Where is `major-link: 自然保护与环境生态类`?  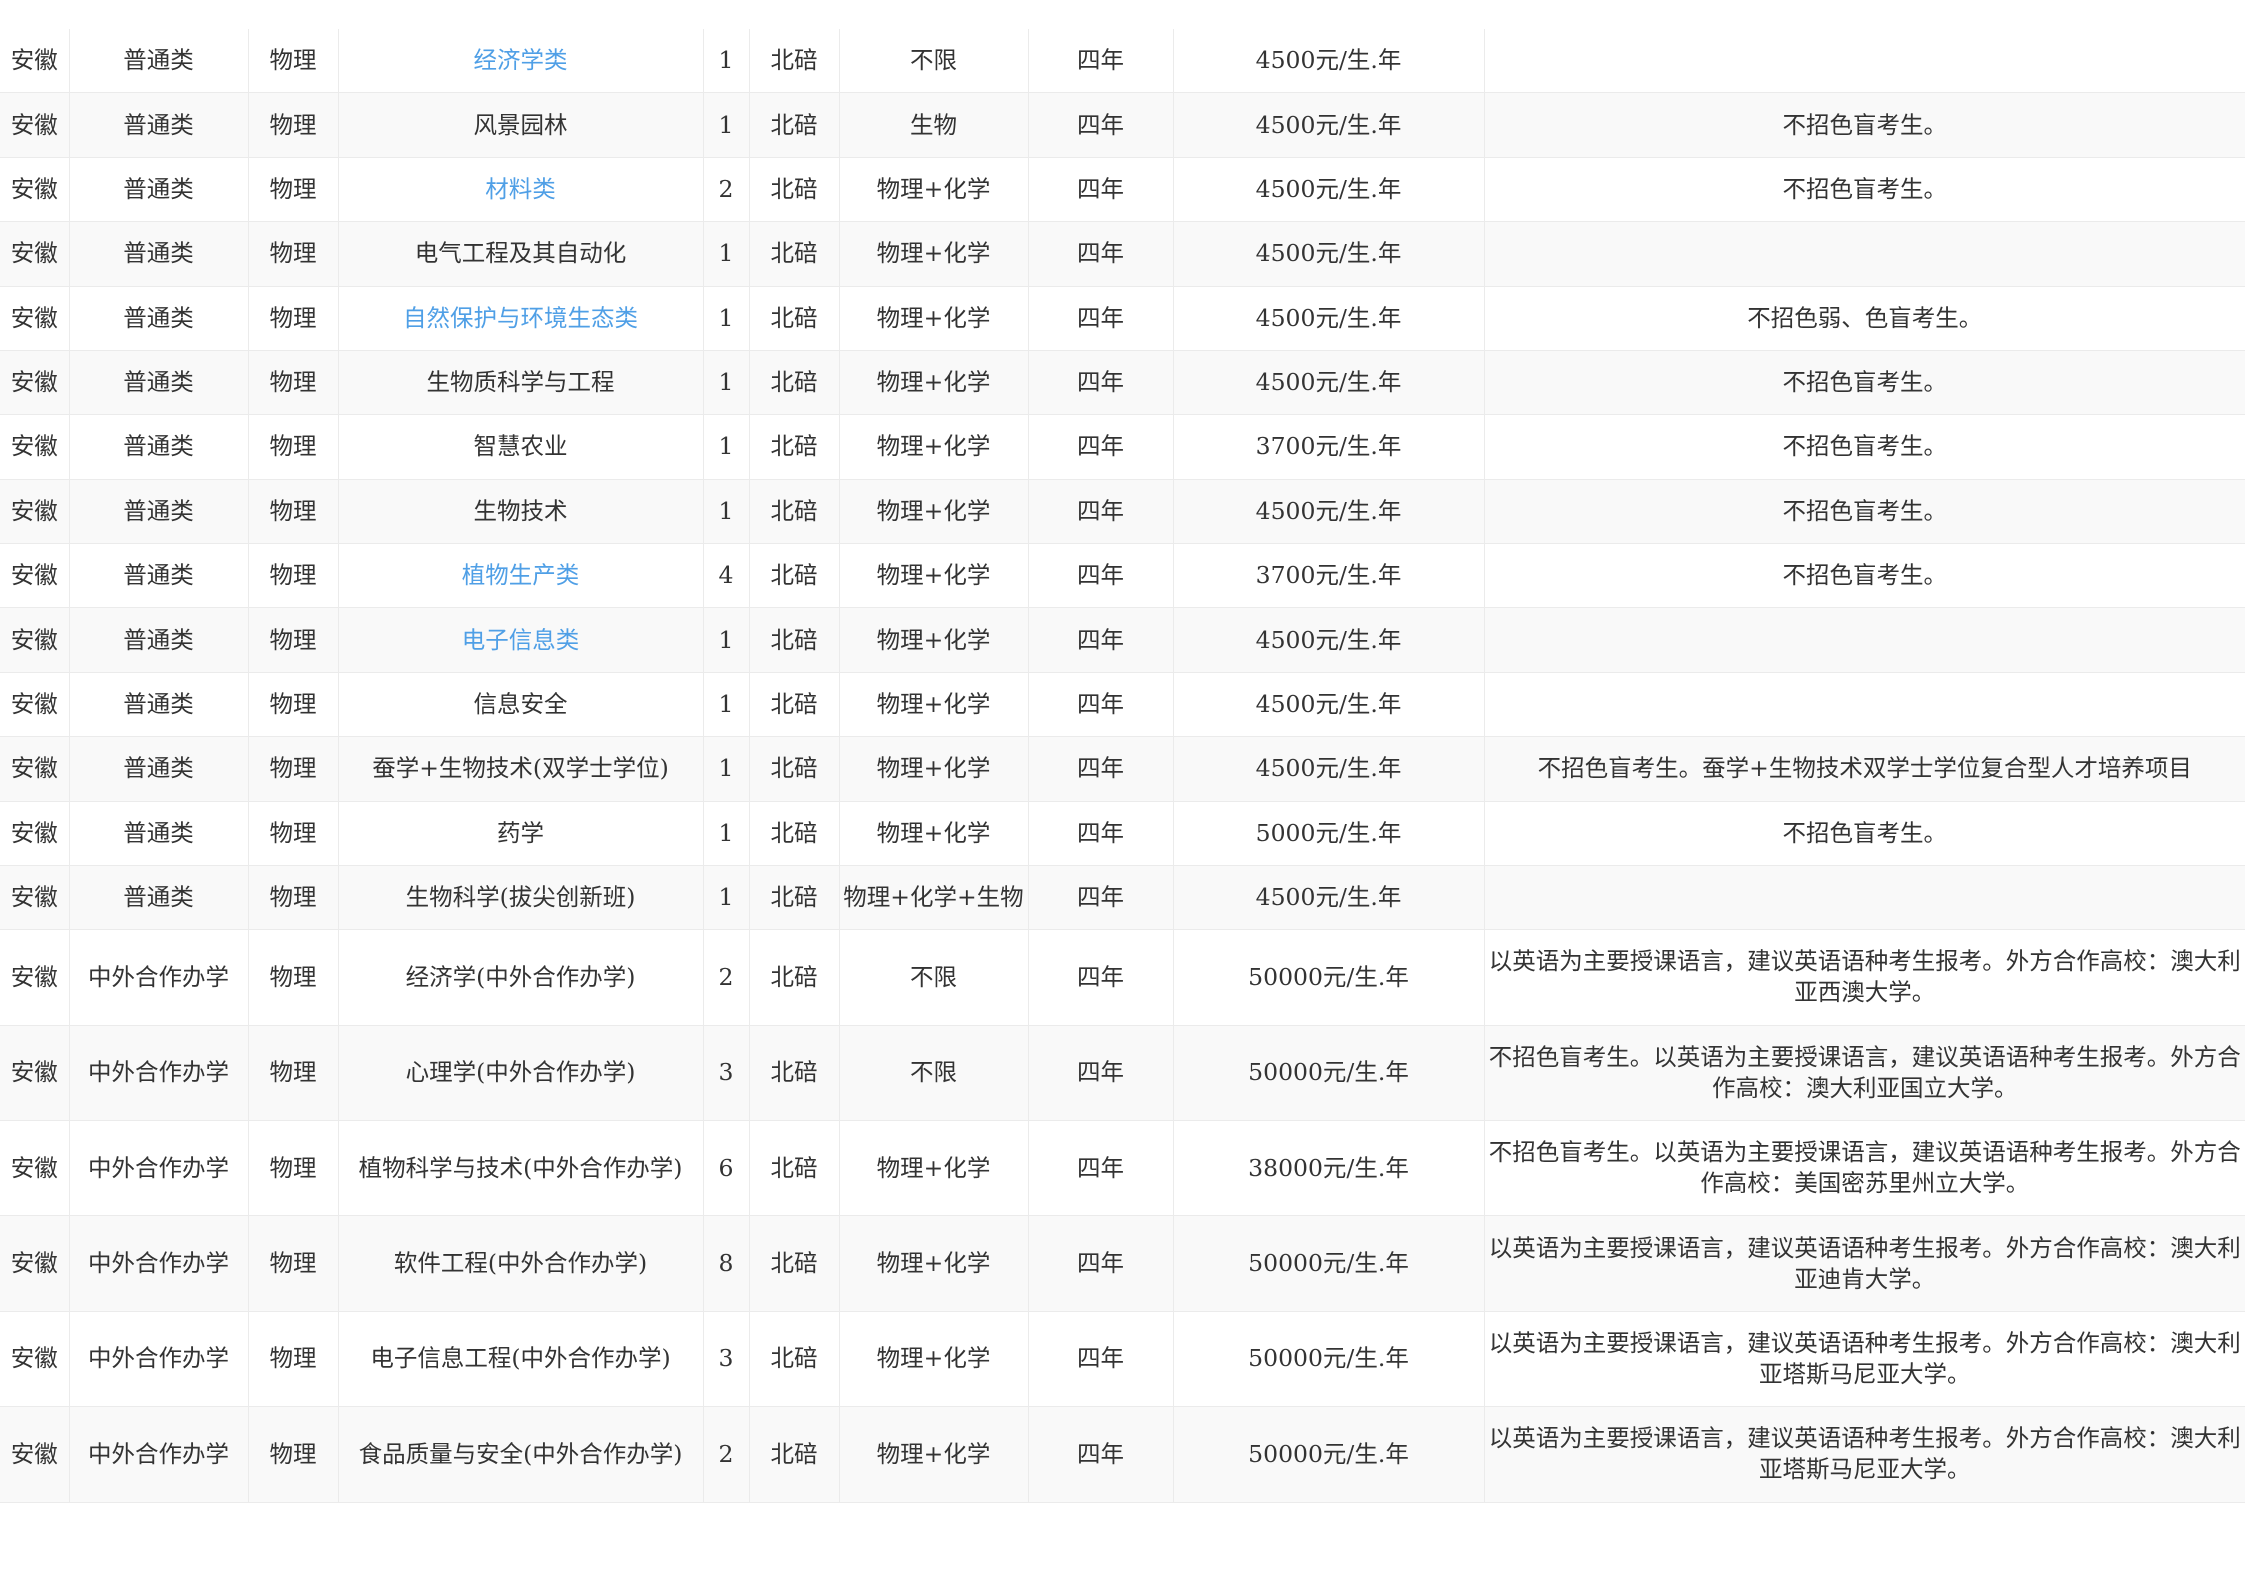
major-link: 自然保护与环境生态类 is located at coordinates (520, 318).